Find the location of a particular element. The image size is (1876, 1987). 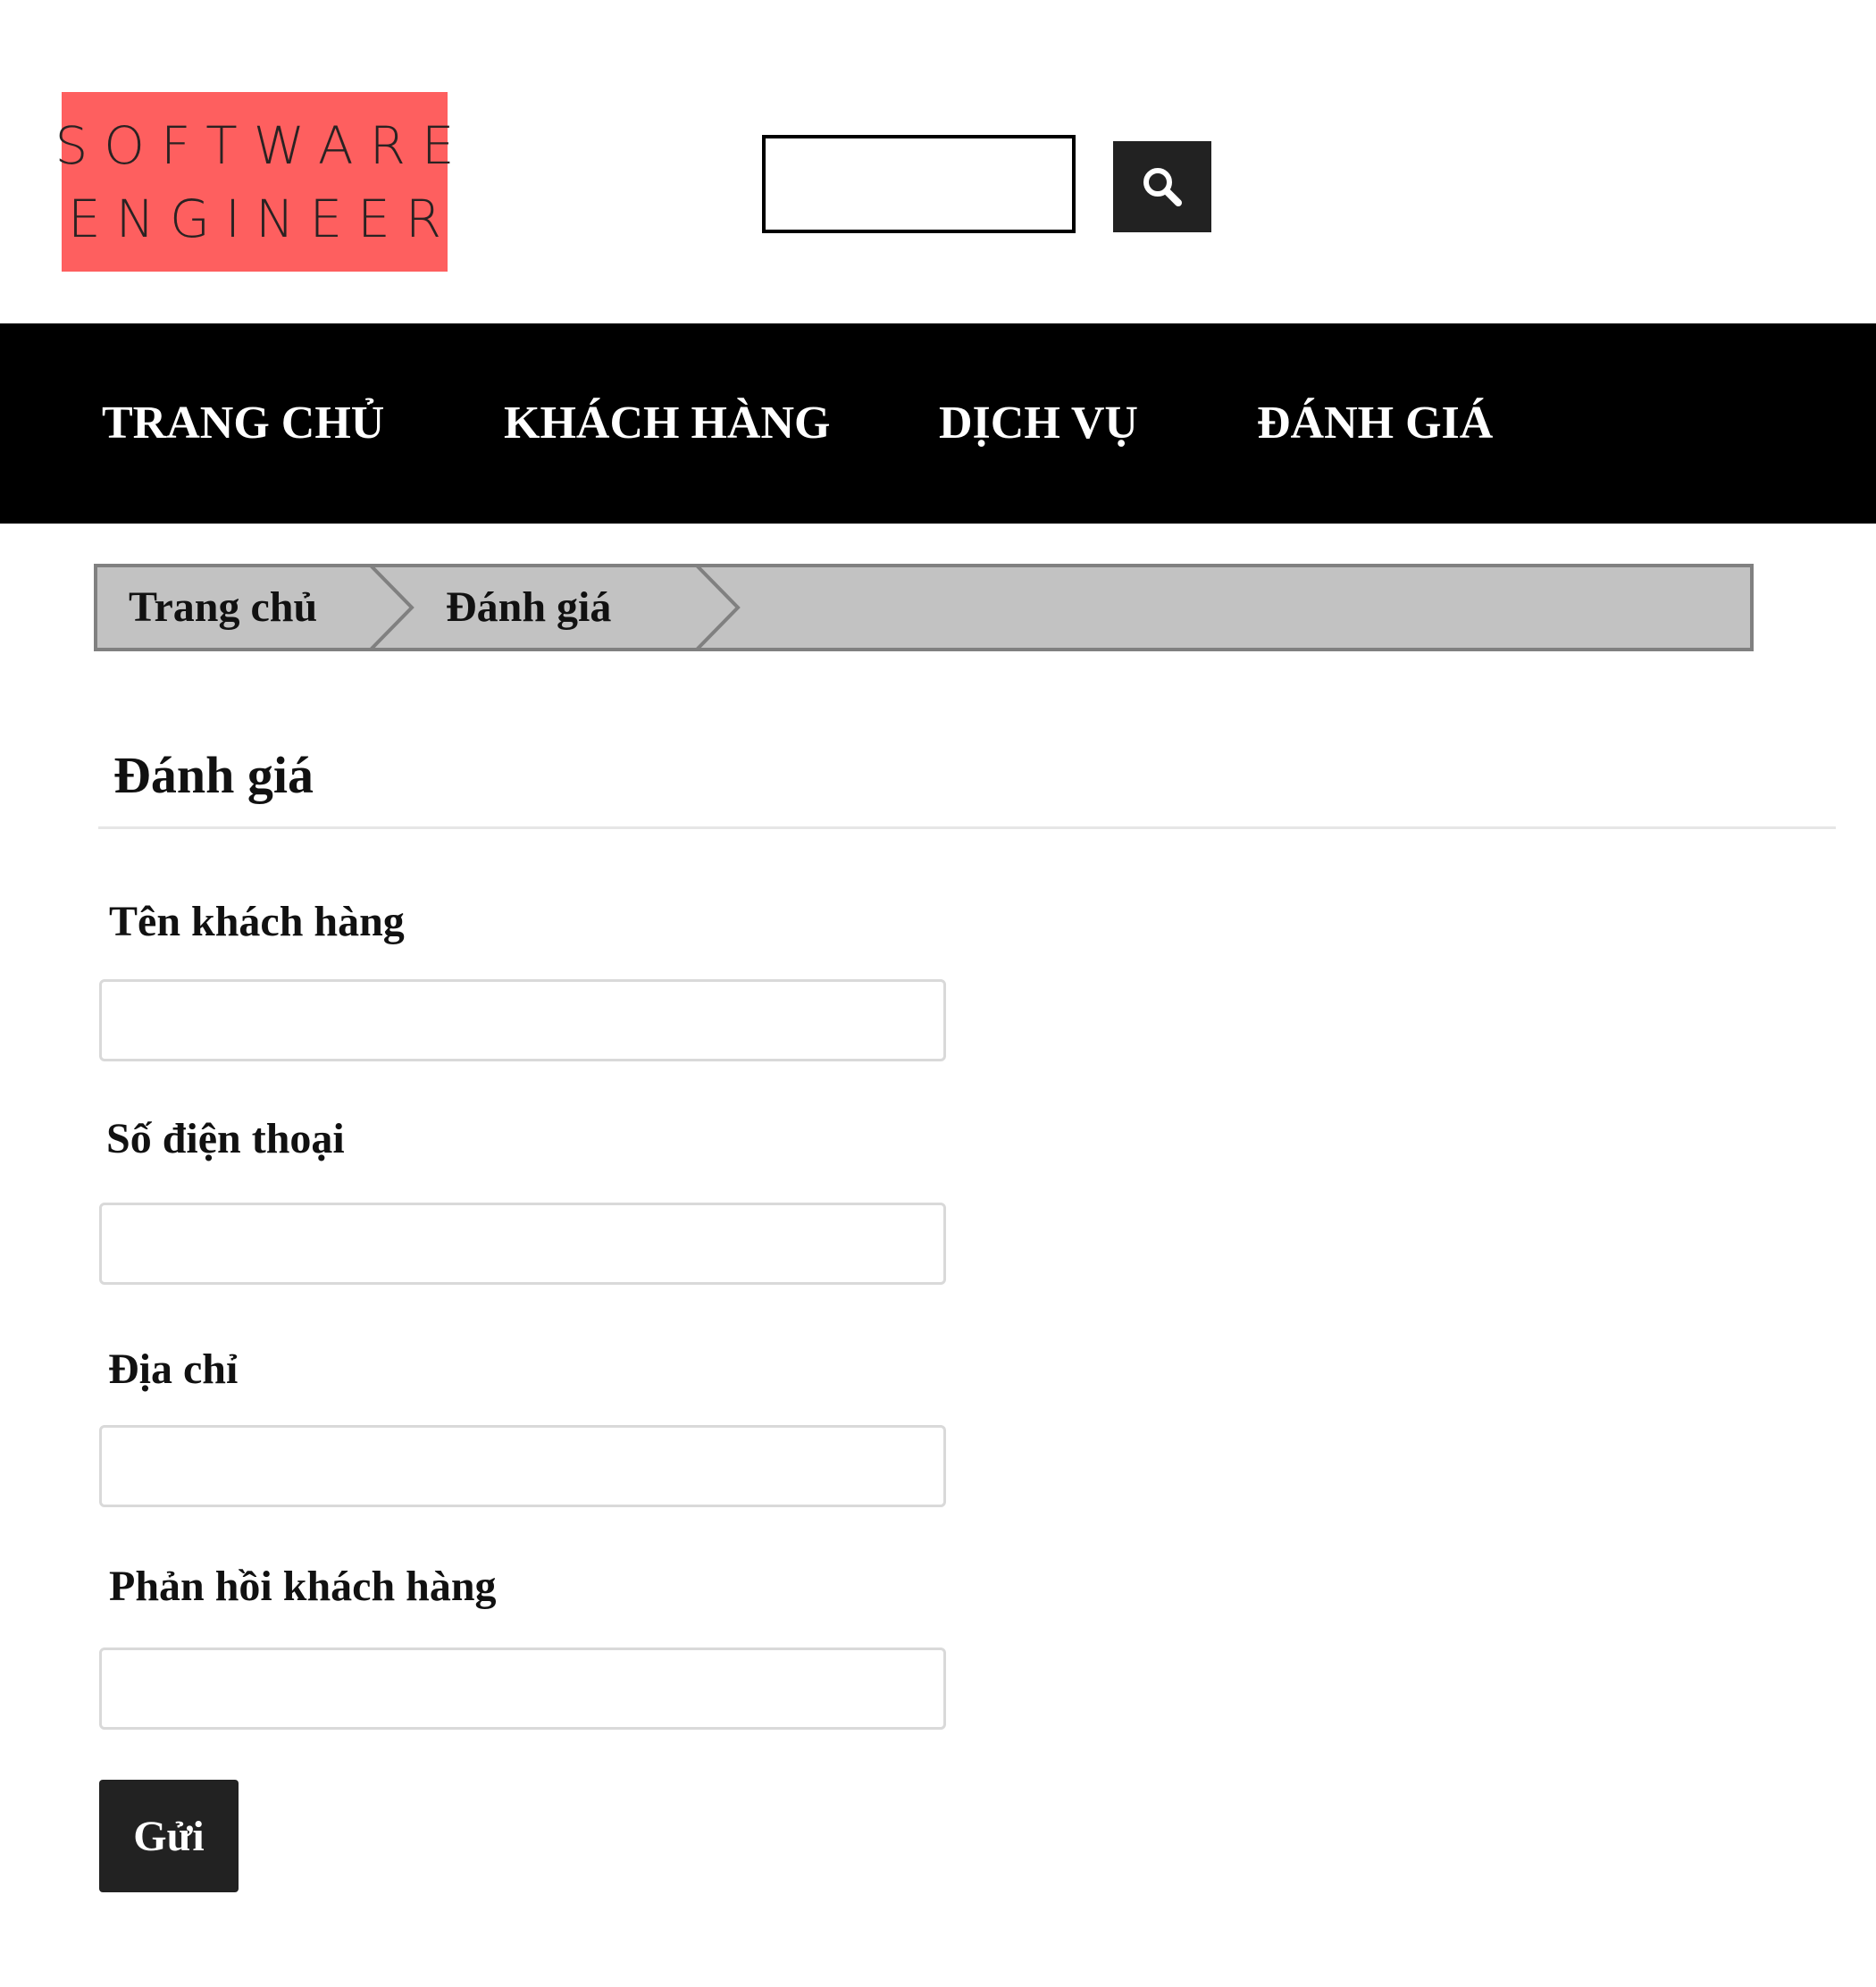

logo-line-engineer: ENGINEER is located at coordinates (262, 218).